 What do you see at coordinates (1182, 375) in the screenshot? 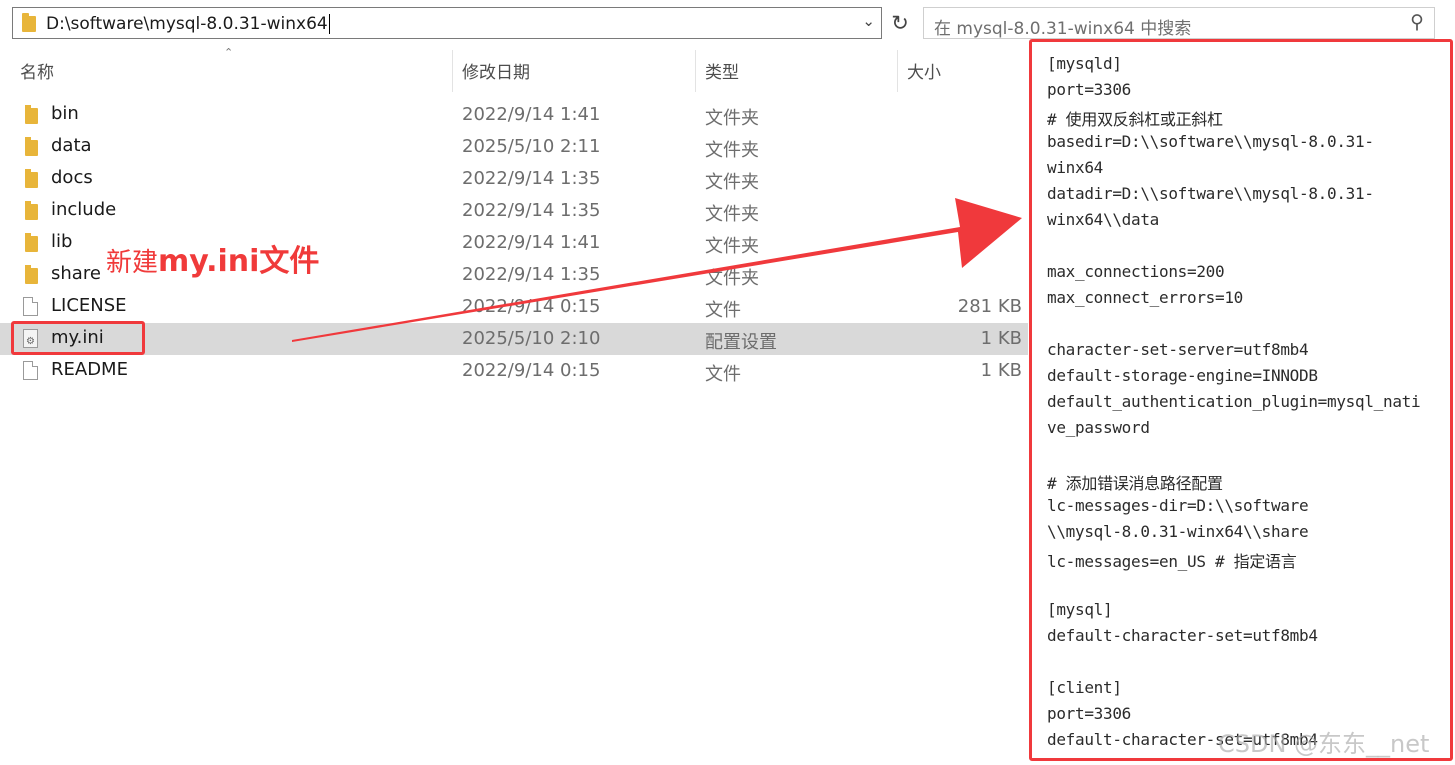
I see `config-line: default-storage-engine=INNODB` at bounding box center [1182, 375].